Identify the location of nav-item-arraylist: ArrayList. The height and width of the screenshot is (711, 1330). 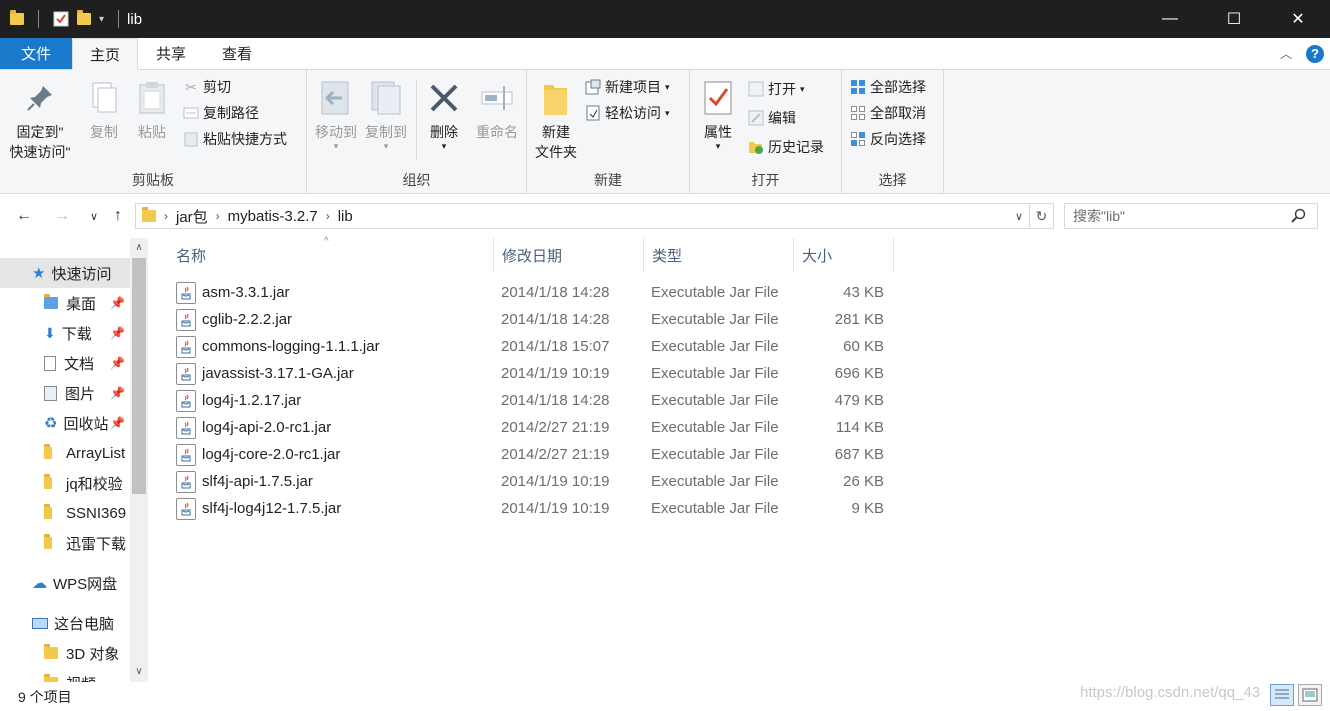
(62, 453).